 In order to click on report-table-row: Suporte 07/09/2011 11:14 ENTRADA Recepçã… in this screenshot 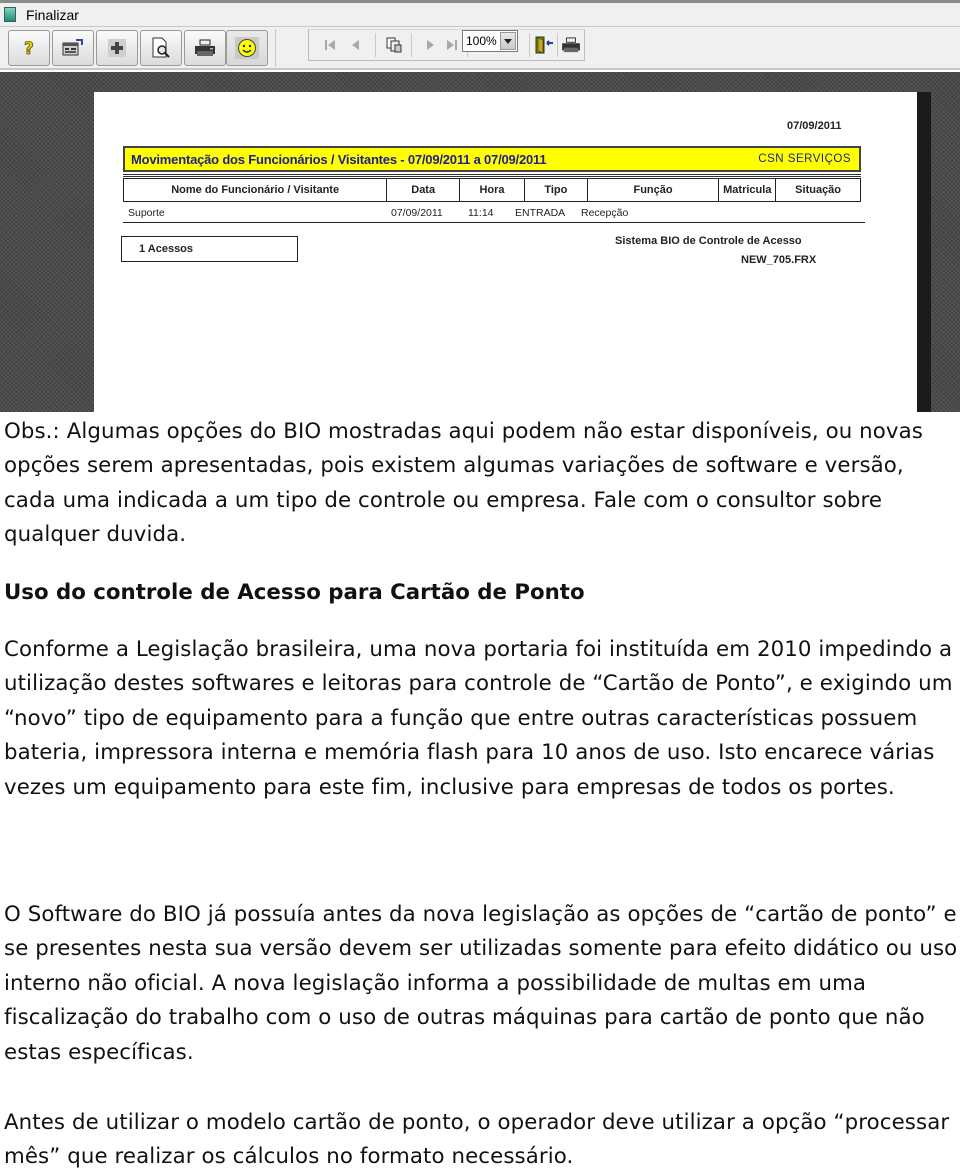, I will do `click(494, 213)`.